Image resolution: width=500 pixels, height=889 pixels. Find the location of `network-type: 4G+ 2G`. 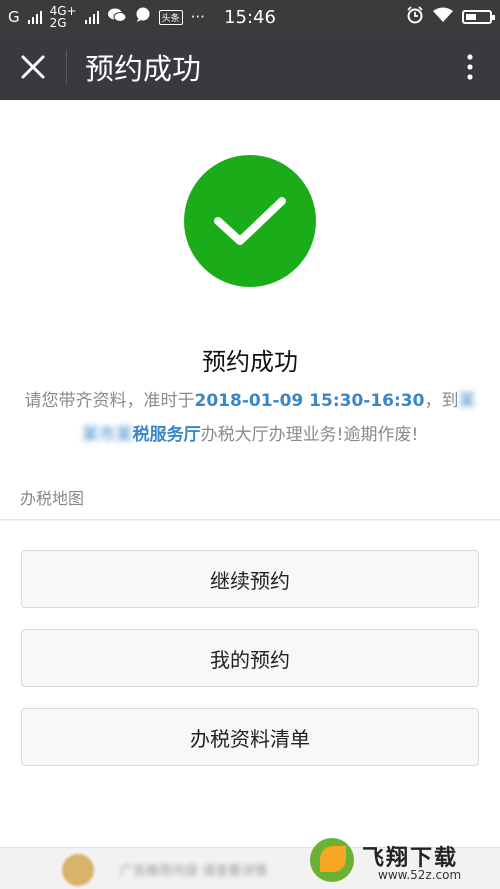

network-type: 4G+ 2G is located at coordinates (63, 17).